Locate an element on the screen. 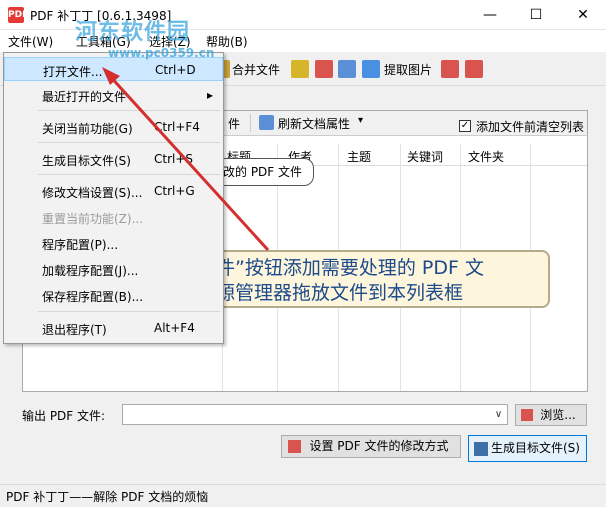  maximize-button: ☐ is located at coordinates (536, 15).